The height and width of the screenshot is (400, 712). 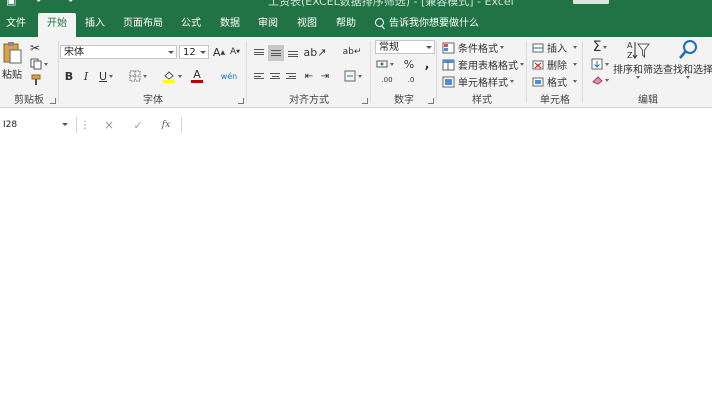 I want to click on fill-button, so click(x=600, y=64).